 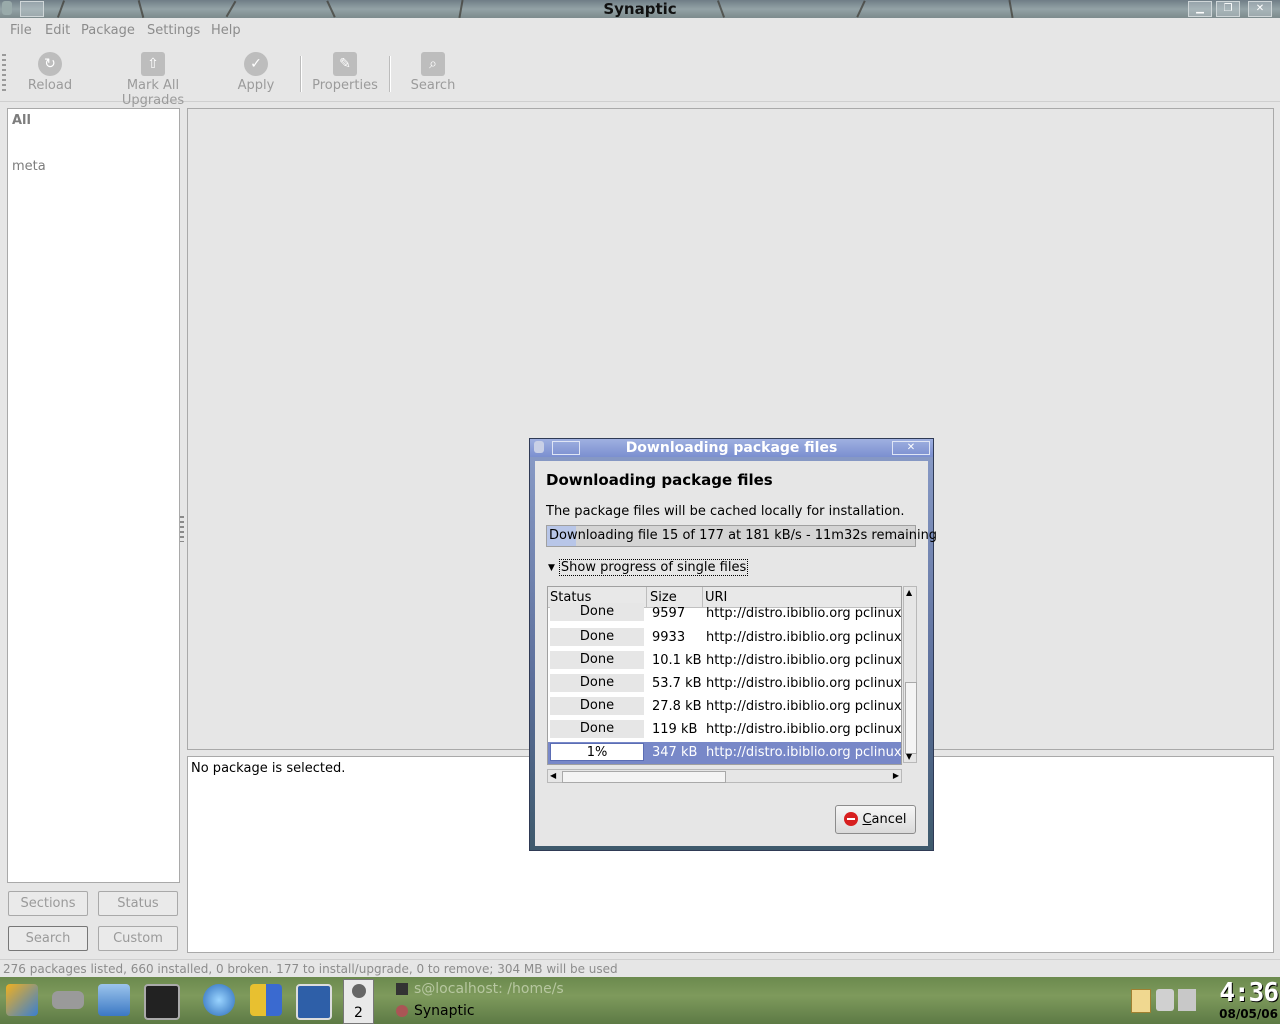 What do you see at coordinates (653, 567) in the screenshot?
I see `expander-label: Show progress of single files` at bounding box center [653, 567].